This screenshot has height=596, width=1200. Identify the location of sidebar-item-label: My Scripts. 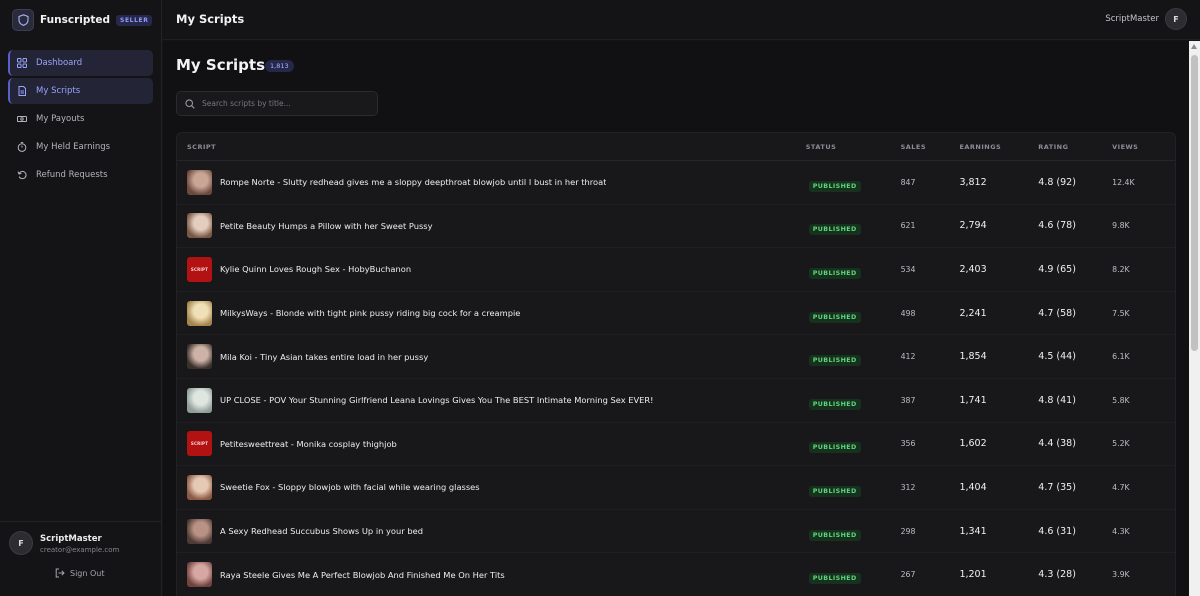
(58, 91).